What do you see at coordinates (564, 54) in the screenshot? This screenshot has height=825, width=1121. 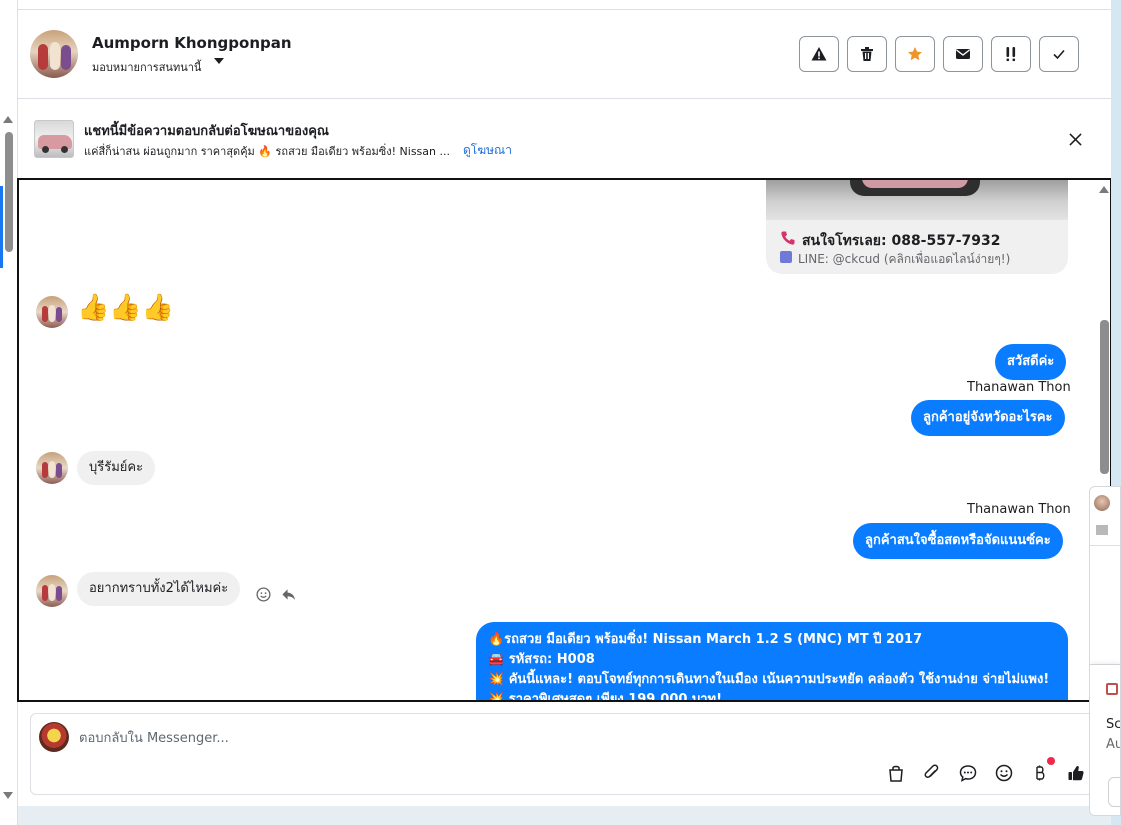 I see `conversation-header: Aumporn Khongponpan มอบหมายการสนทนานี้` at bounding box center [564, 54].